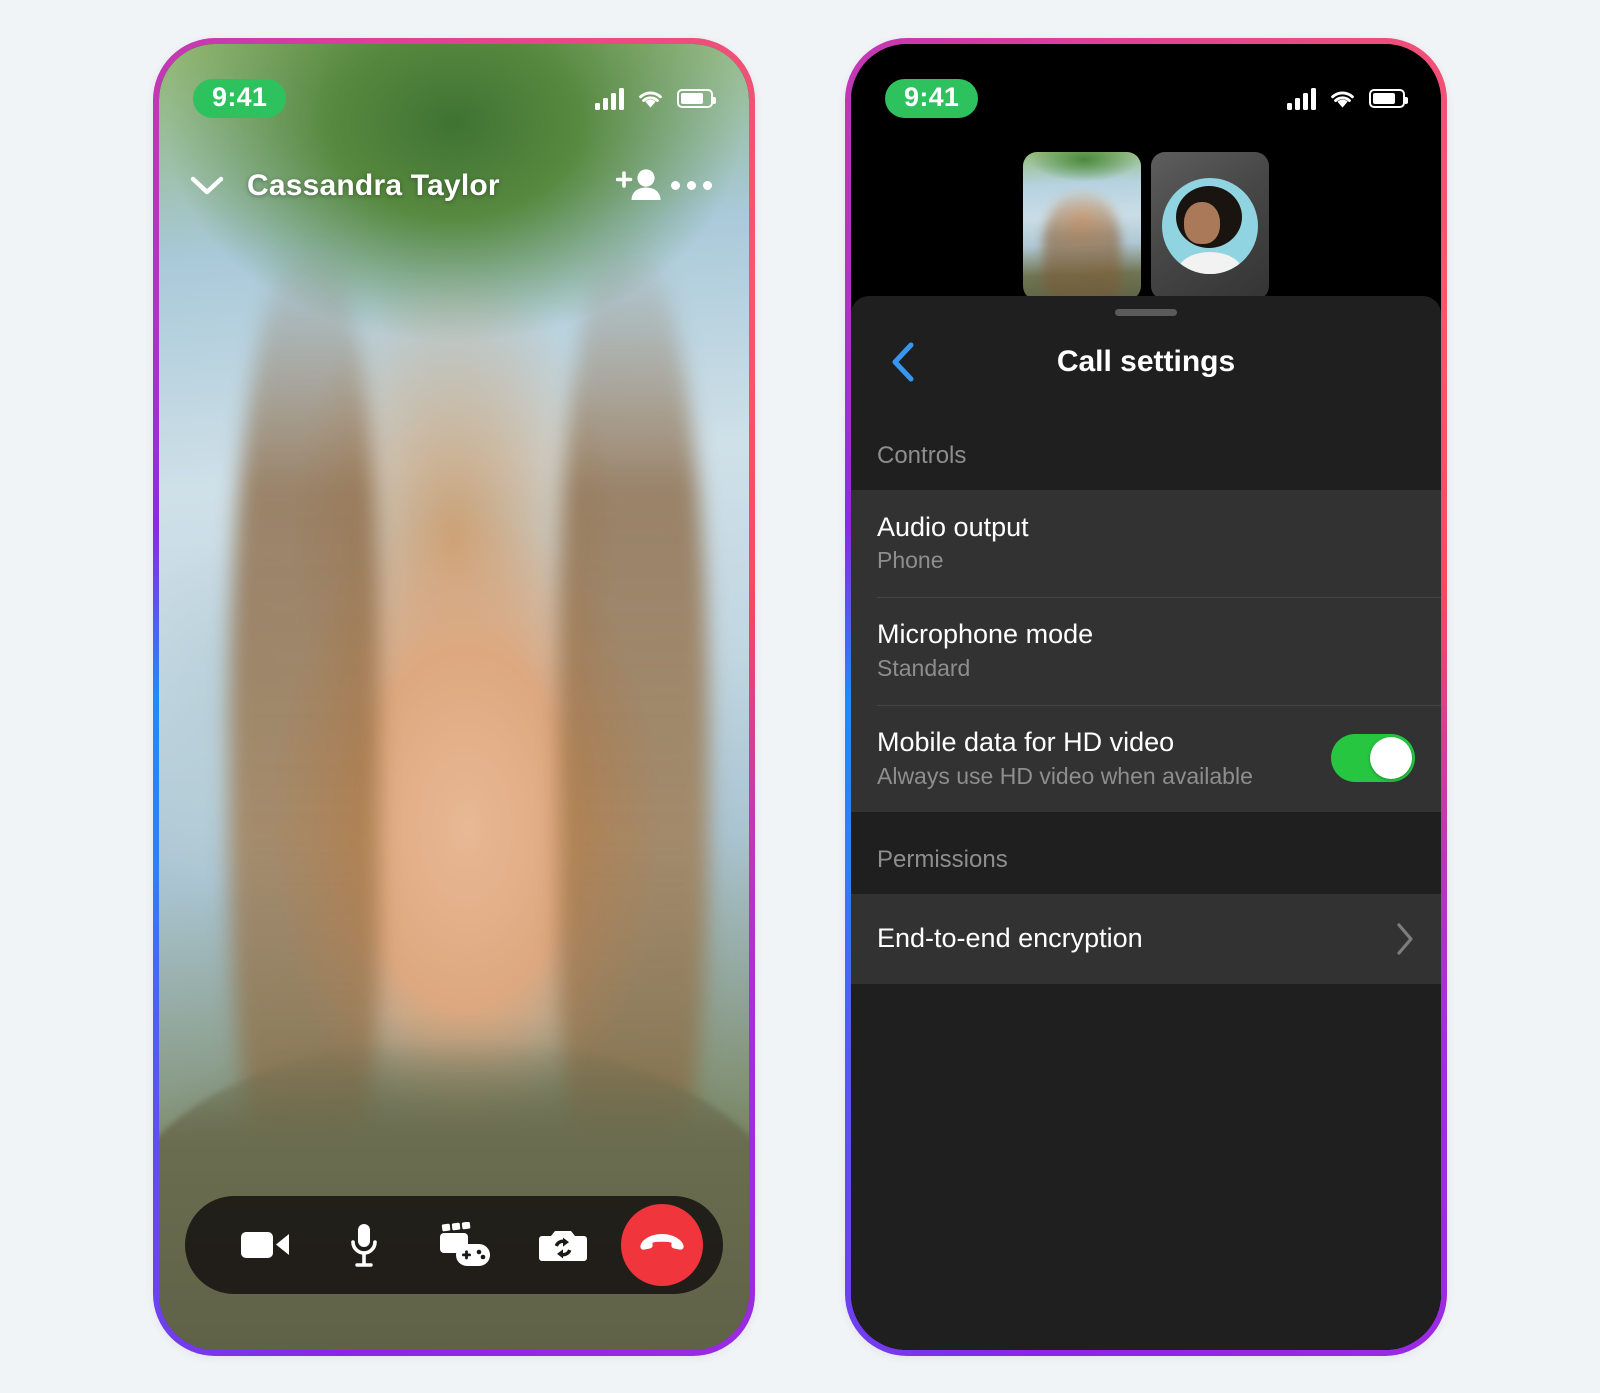  I want to click on row-title: Audio output, so click(953, 526).